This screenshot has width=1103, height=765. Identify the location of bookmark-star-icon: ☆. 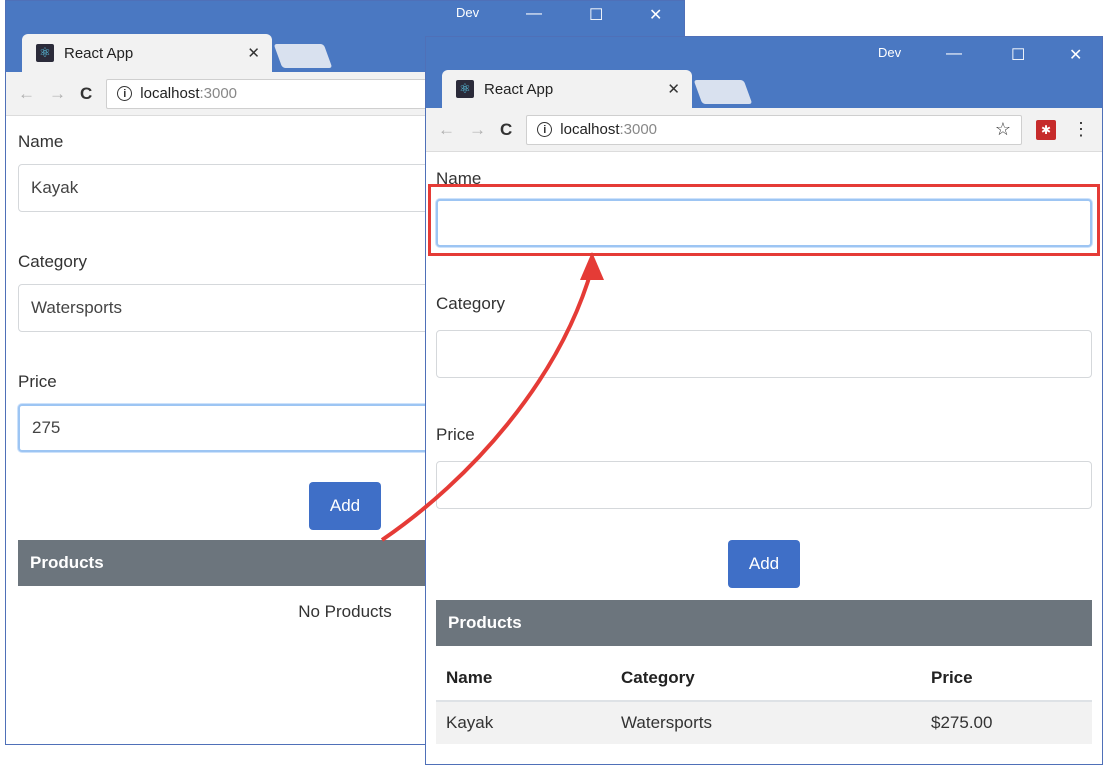
(1003, 129).